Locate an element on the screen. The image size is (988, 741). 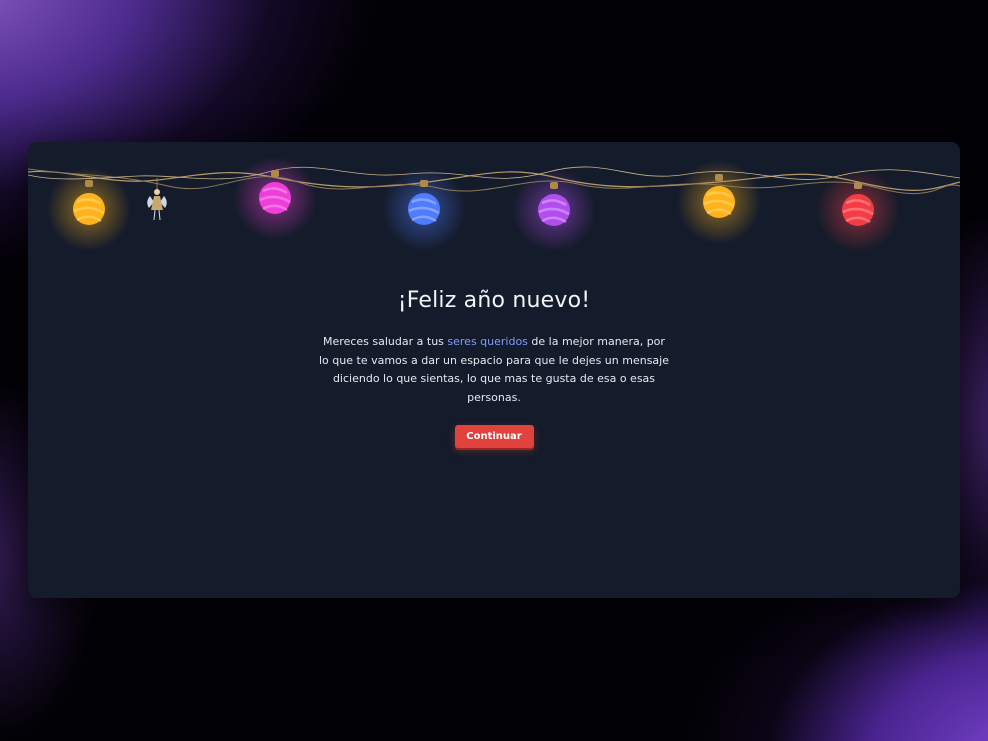
page-title: ¡Feliz año nuevo! is located at coordinates (494, 300).